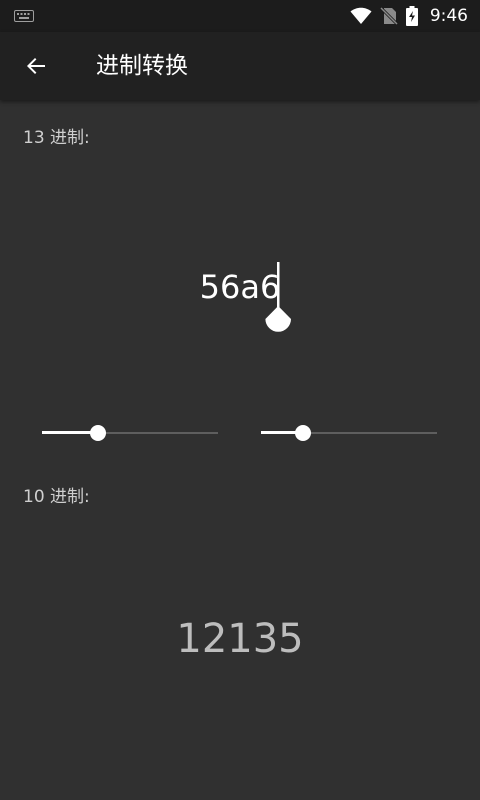  Describe the element at coordinates (279, 300) in the screenshot. I see `text-cursor-handle-icon` at that location.